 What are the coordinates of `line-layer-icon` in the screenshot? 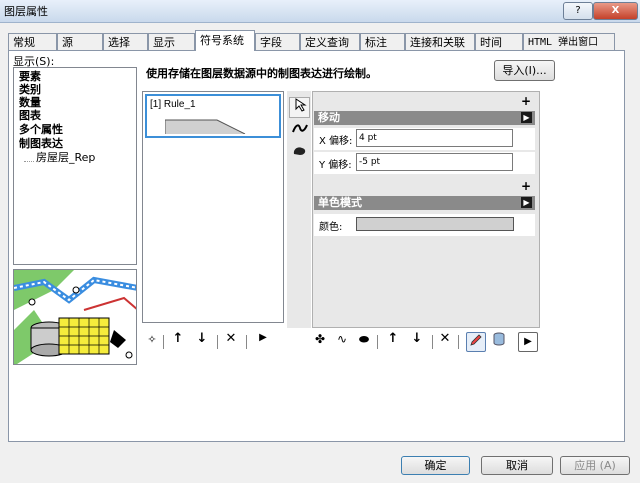 It's located at (299, 131).